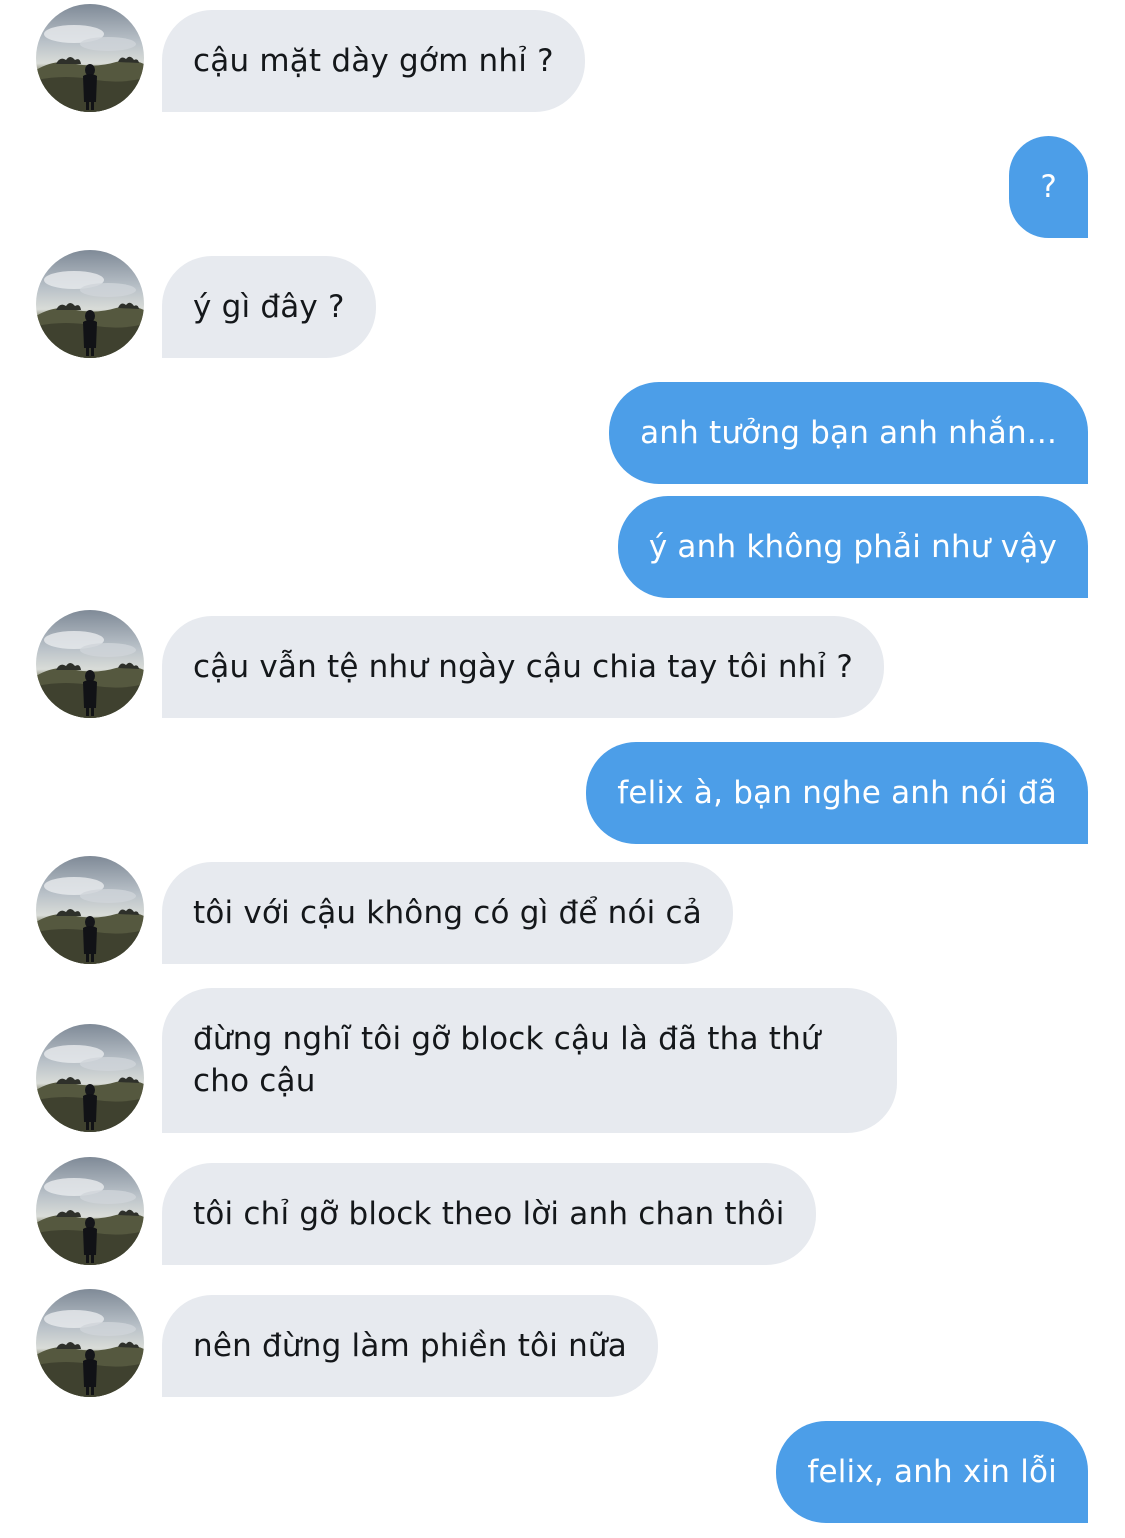 The height and width of the screenshot is (1538, 1125). What do you see at coordinates (373, 61) in the screenshot?
I see `message-bubble-incoming: cậu mặt dày gớm nhỉ ?` at bounding box center [373, 61].